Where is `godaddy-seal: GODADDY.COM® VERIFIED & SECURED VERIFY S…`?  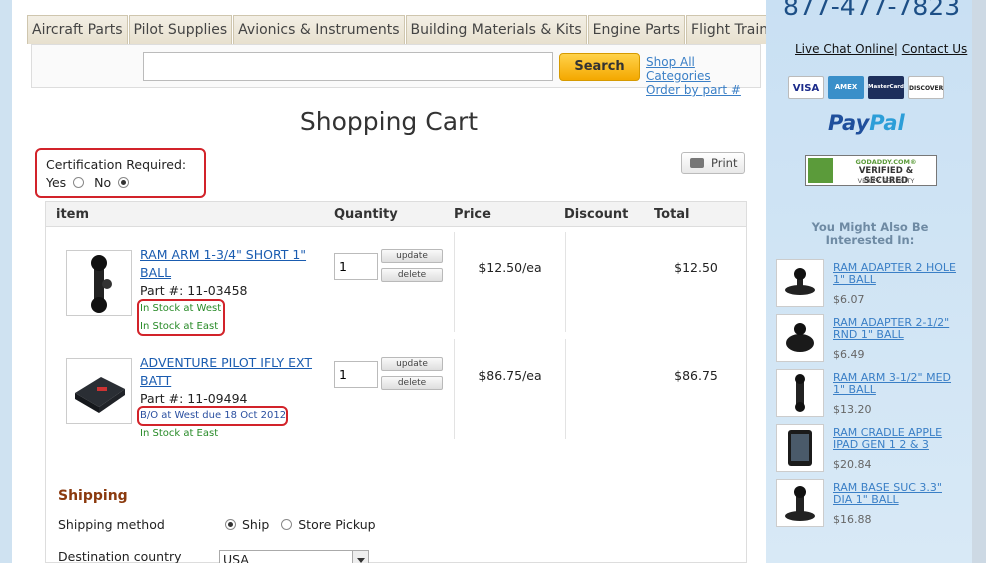 godaddy-seal: GODADDY.COM® VERIFIED & SECURED VERIFY S… is located at coordinates (871, 170).